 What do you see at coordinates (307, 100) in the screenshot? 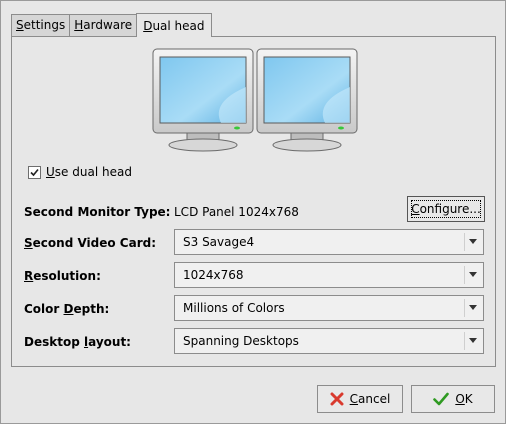
I see `right-monitor-icon` at bounding box center [307, 100].